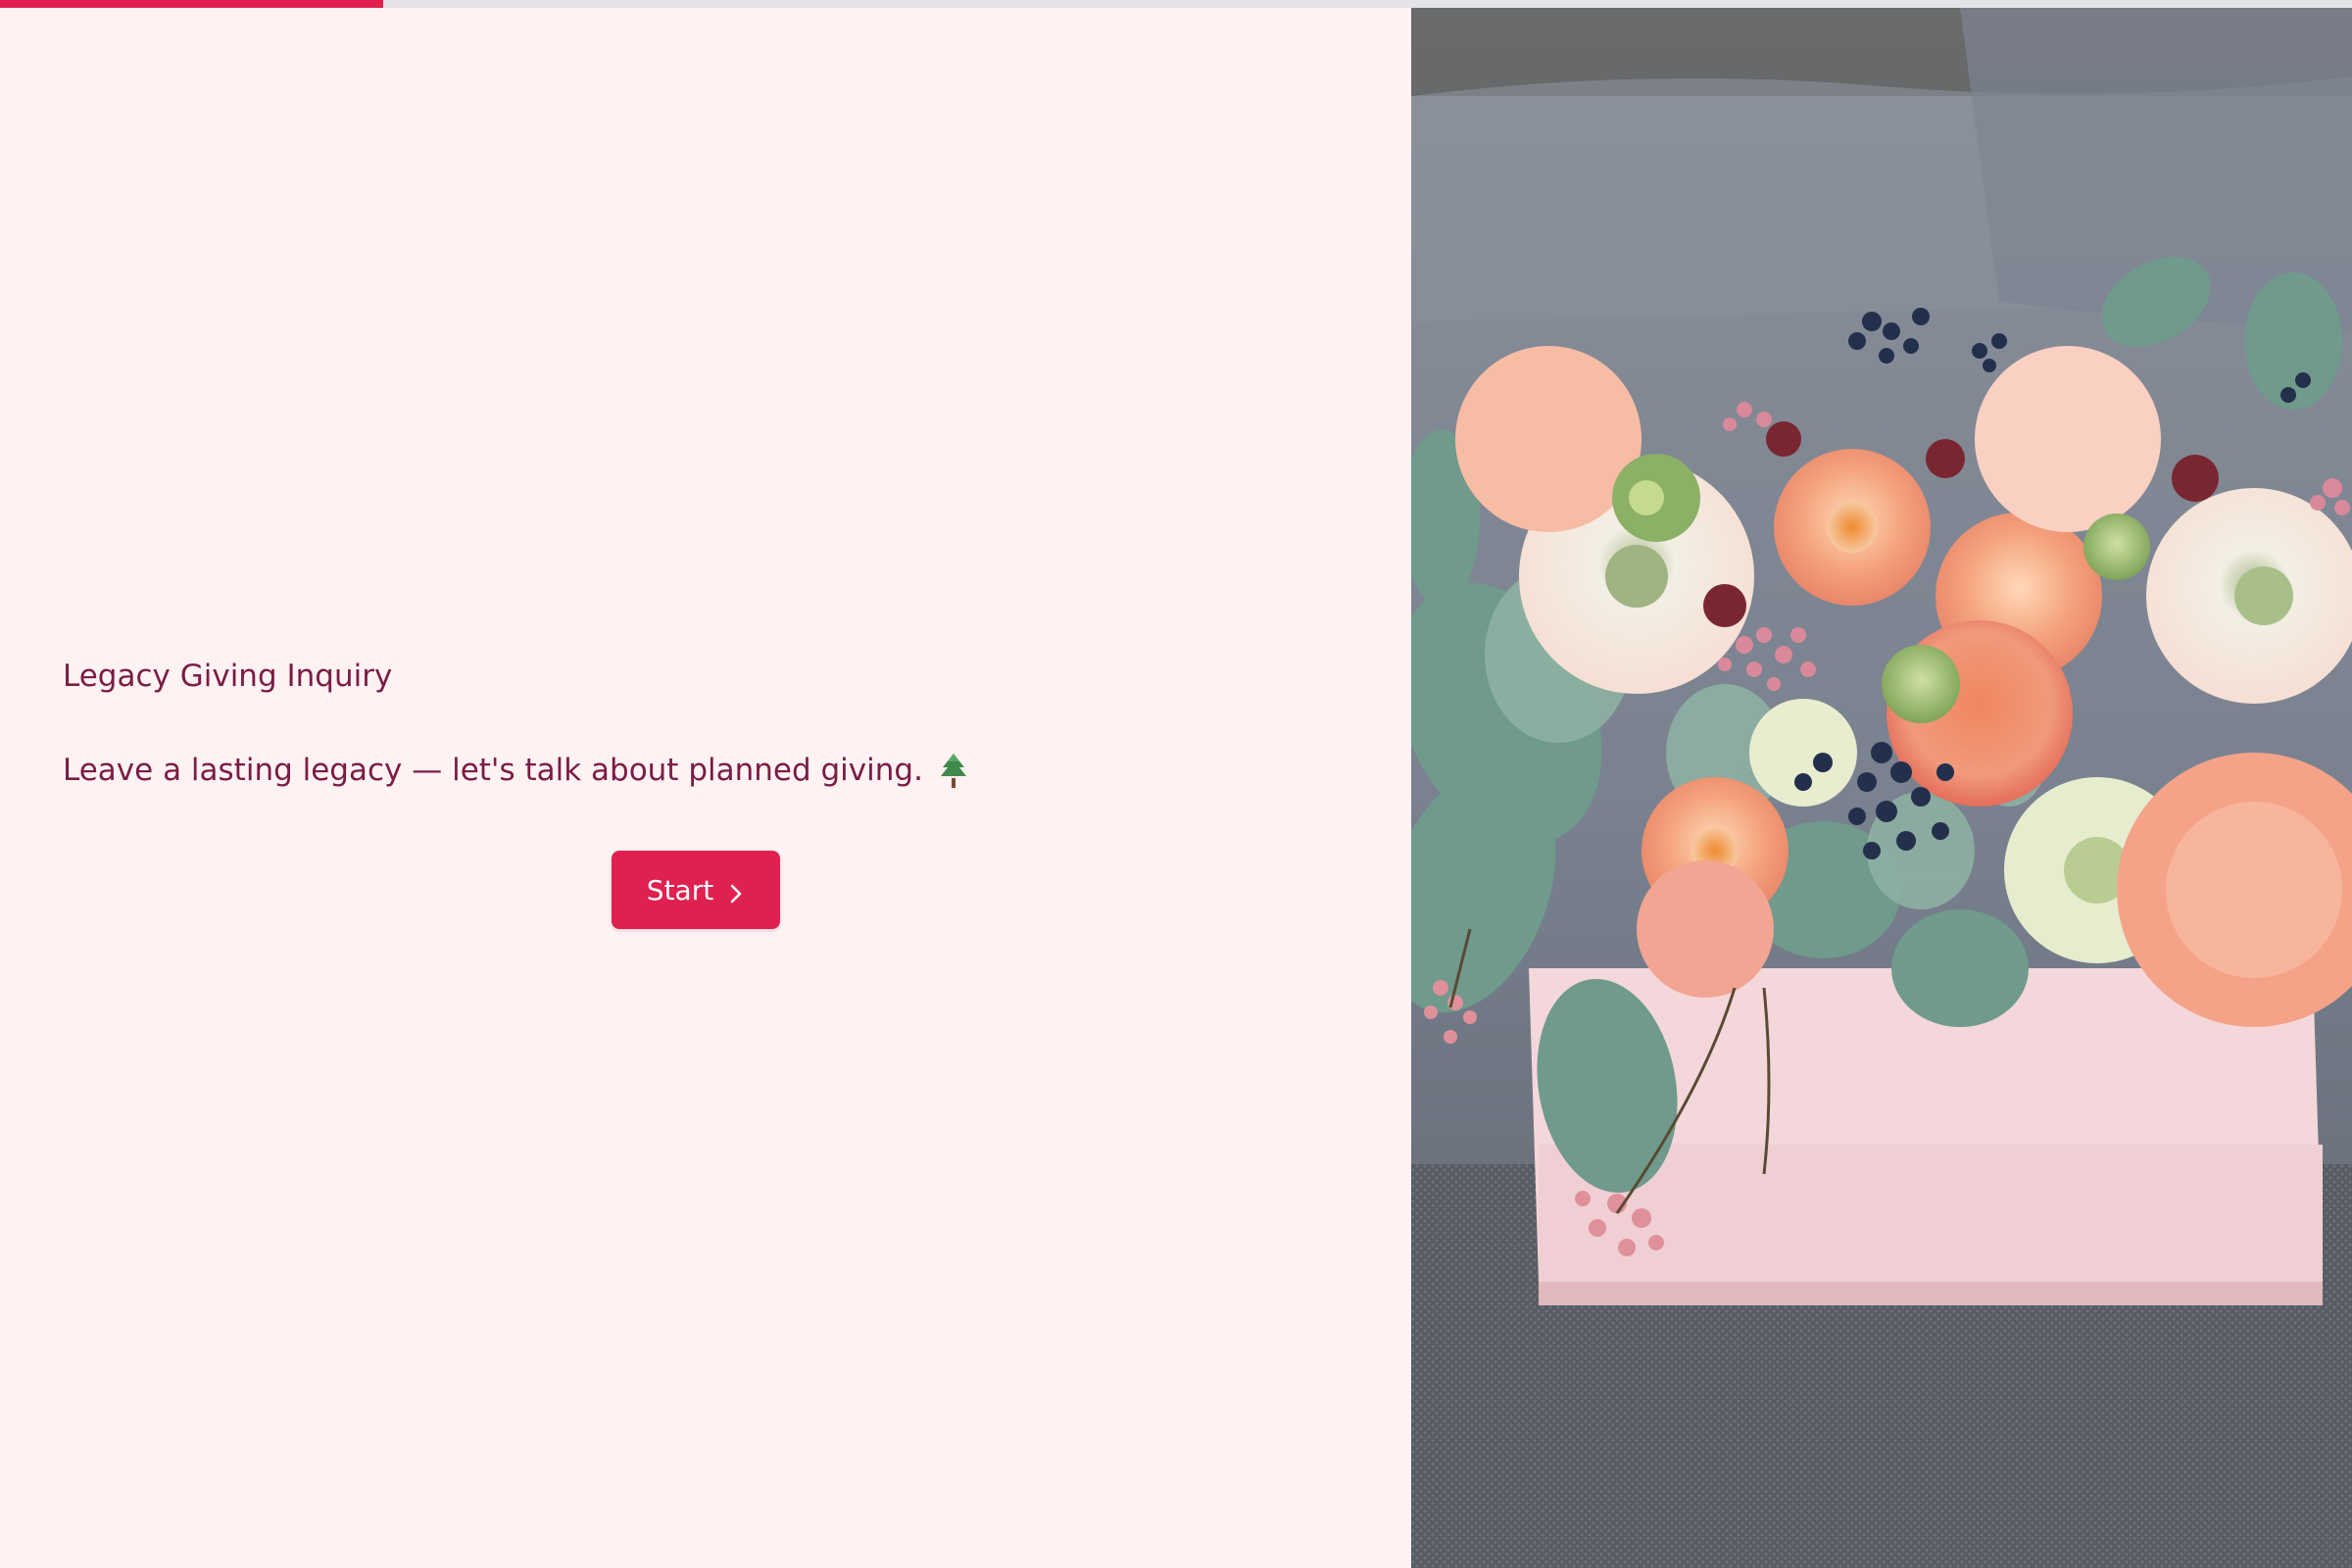 The image size is (2352, 1568). Describe the element at coordinates (953, 771) in the screenshot. I see `evergreen-tree-icon` at that location.